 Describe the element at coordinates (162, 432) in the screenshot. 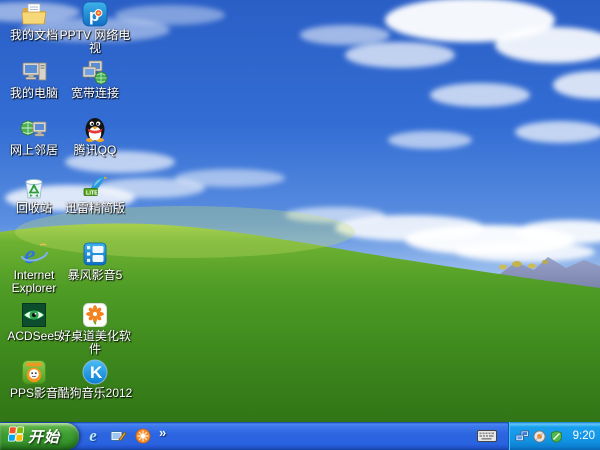

I see `chevron-right-icon: »` at that location.